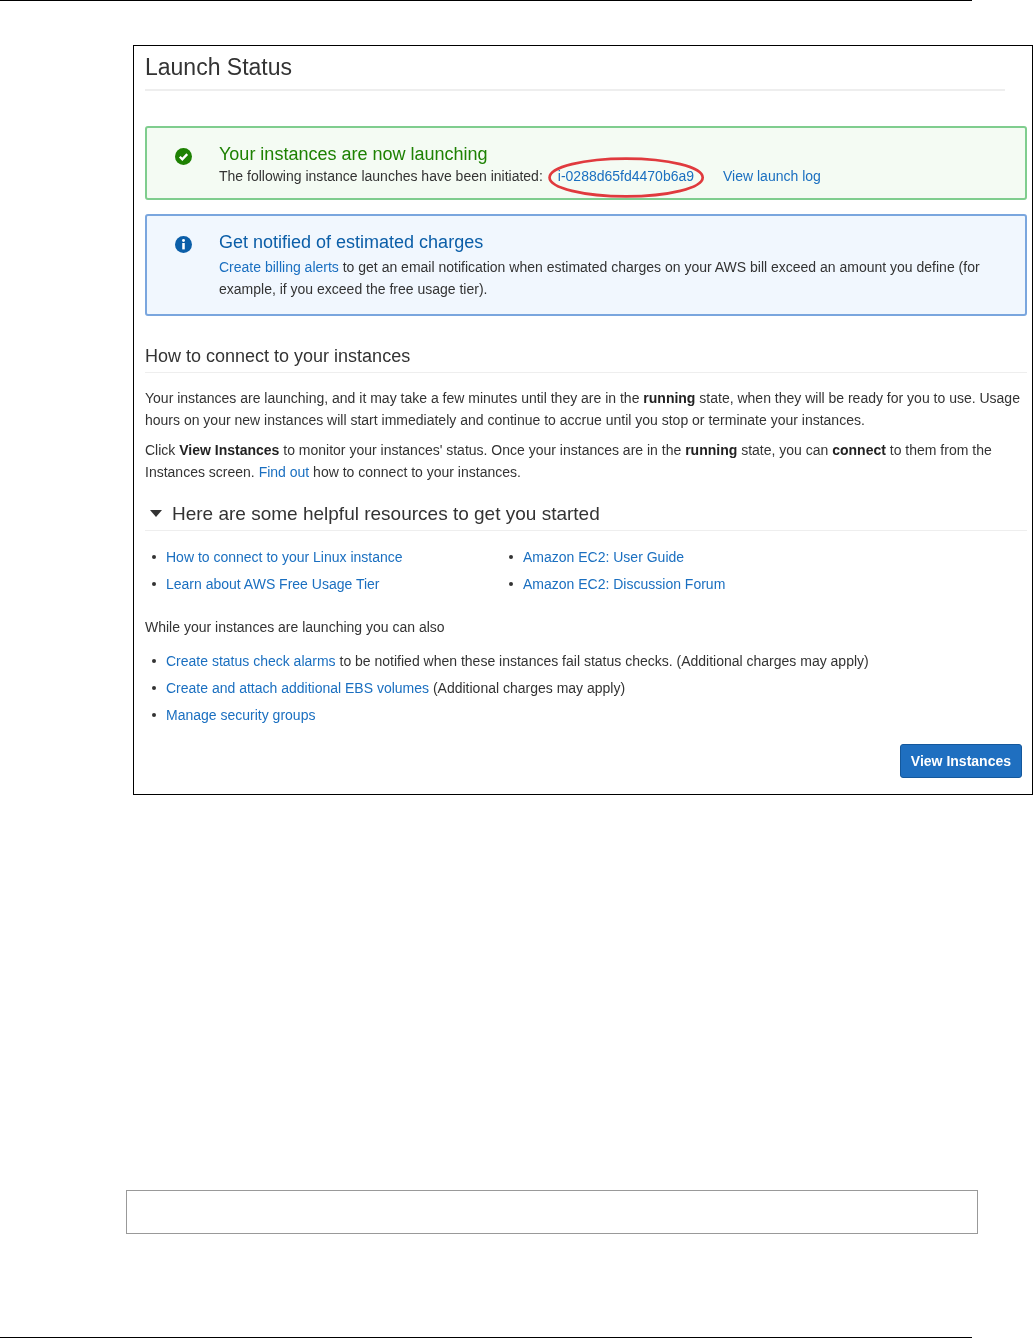  What do you see at coordinates (295, 627) in the screenshot?
I see `paragraph: While your instances are launching you can also` at bounding box center [295, 627].